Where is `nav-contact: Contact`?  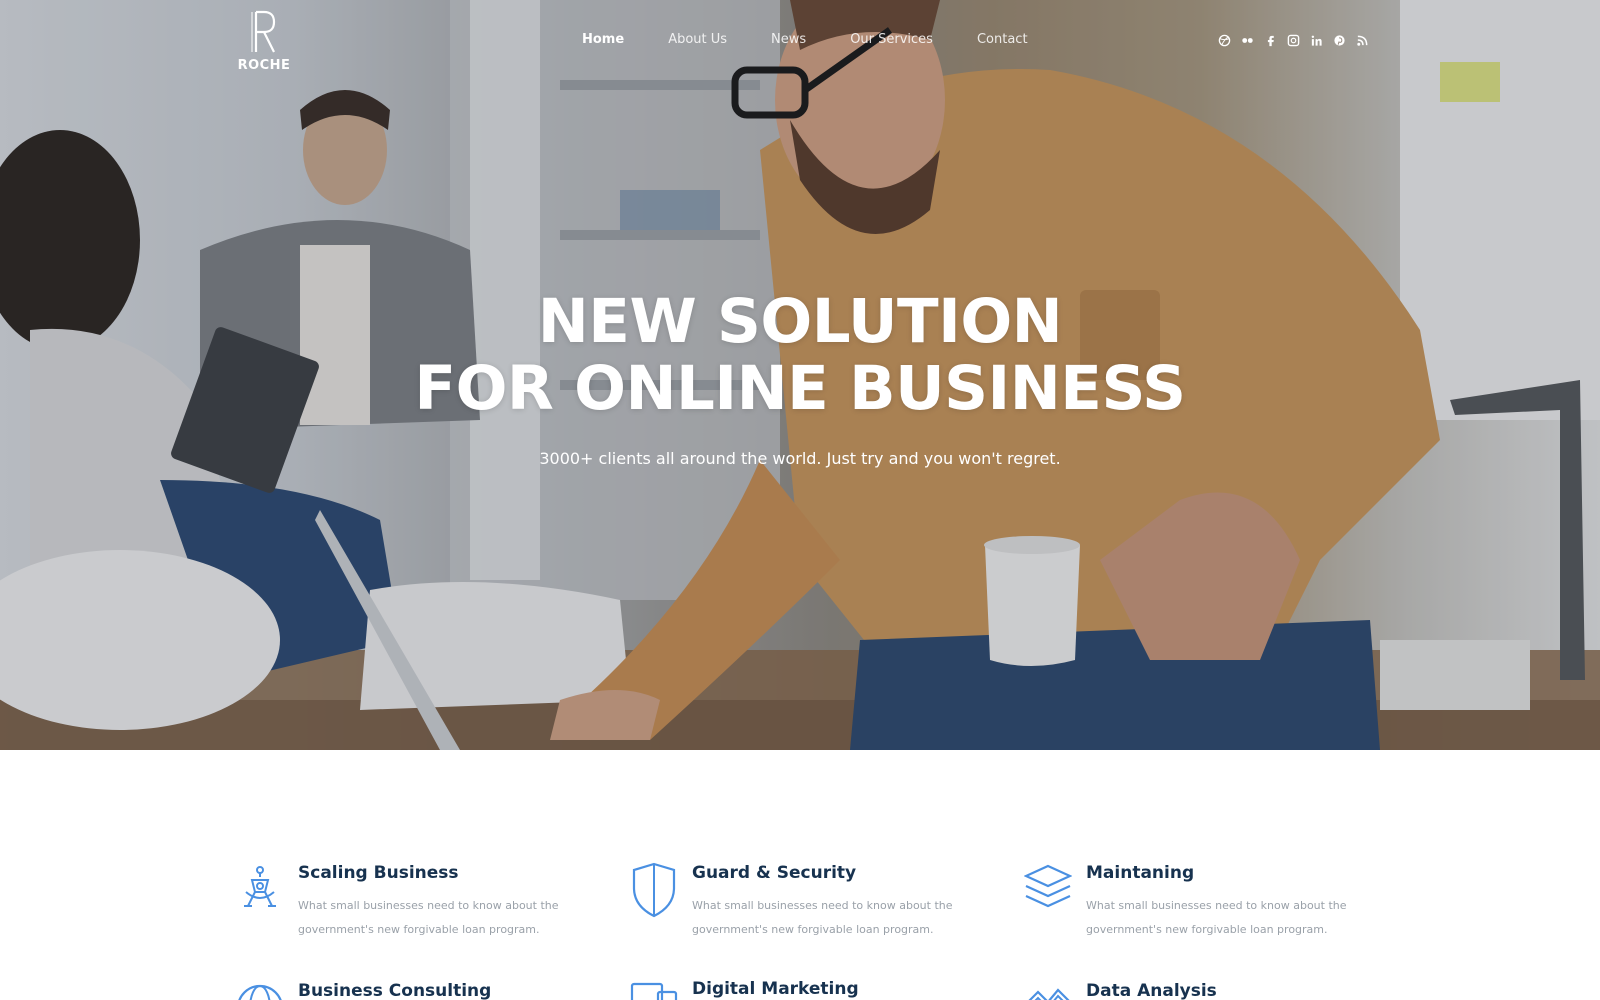 nav-contact: Contact is located at coordinates (1002, 40).